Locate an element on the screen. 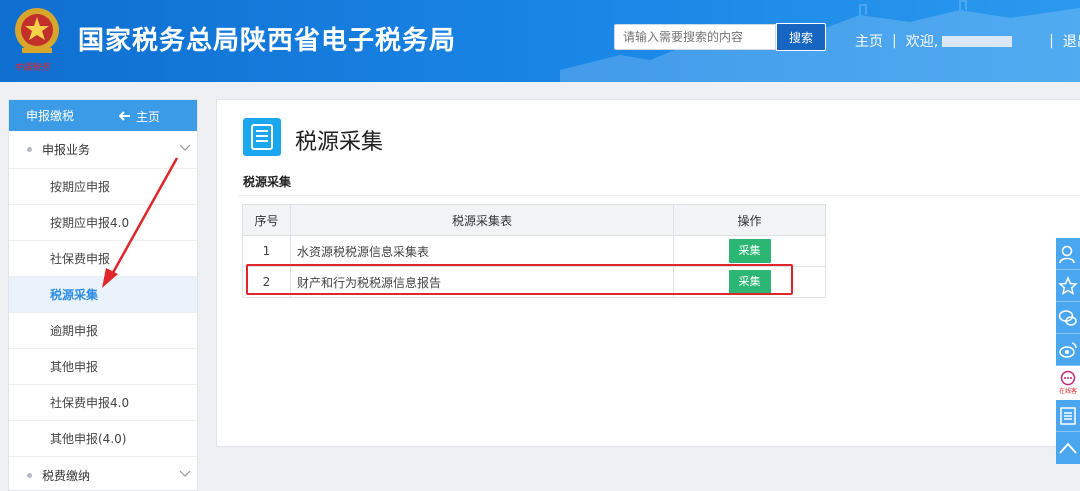 The height and width of the screenshot is (491, 1080). star-icon is located at coordinates (1068, 286).